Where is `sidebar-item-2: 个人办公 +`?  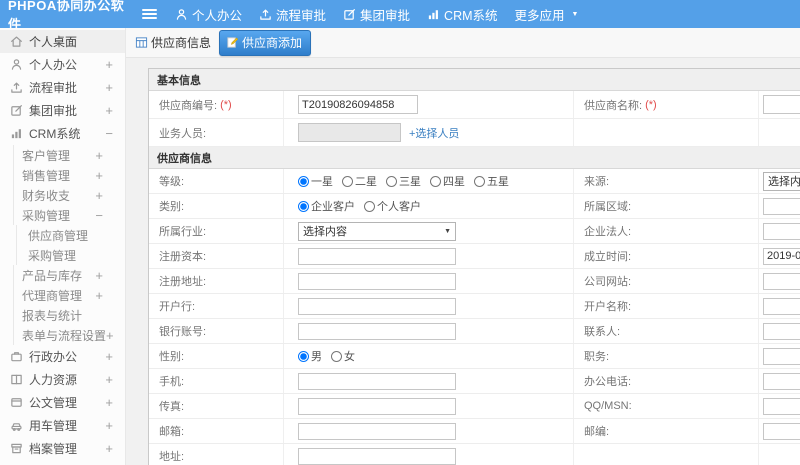
sidebar-item-2: 个人办公 + is located at coordinates (62, 64).